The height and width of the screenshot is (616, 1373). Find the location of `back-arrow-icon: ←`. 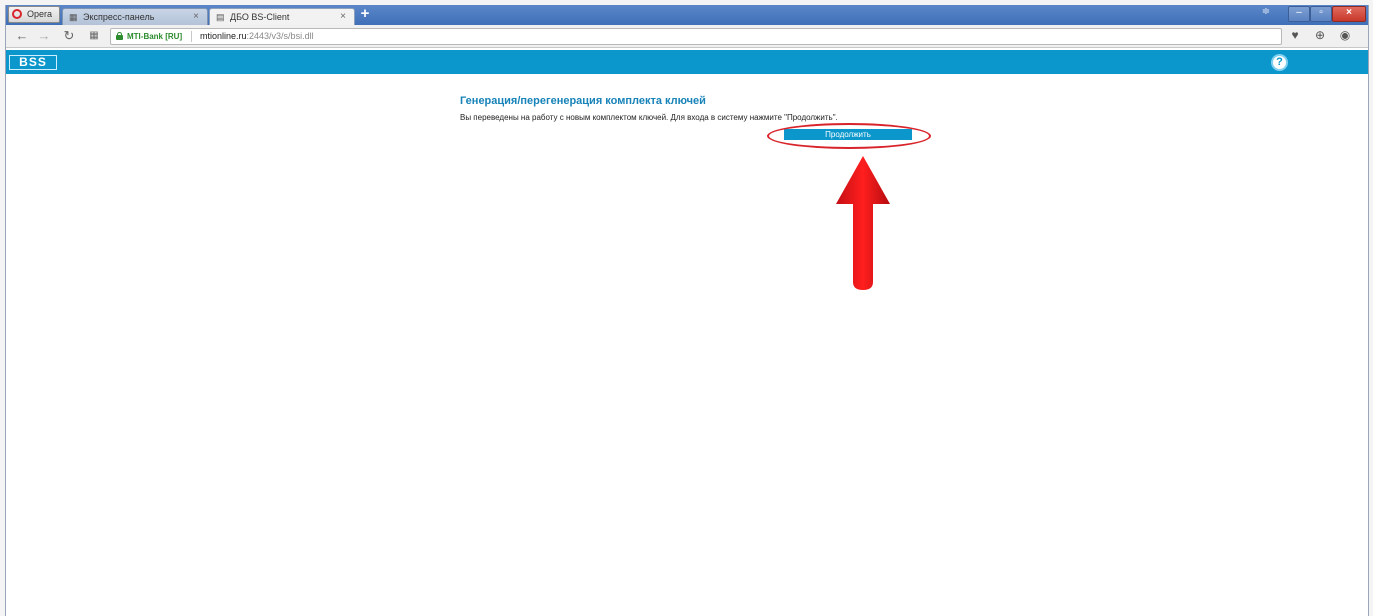

back-arrow-icon: ← is located at coordinates (22, 36).